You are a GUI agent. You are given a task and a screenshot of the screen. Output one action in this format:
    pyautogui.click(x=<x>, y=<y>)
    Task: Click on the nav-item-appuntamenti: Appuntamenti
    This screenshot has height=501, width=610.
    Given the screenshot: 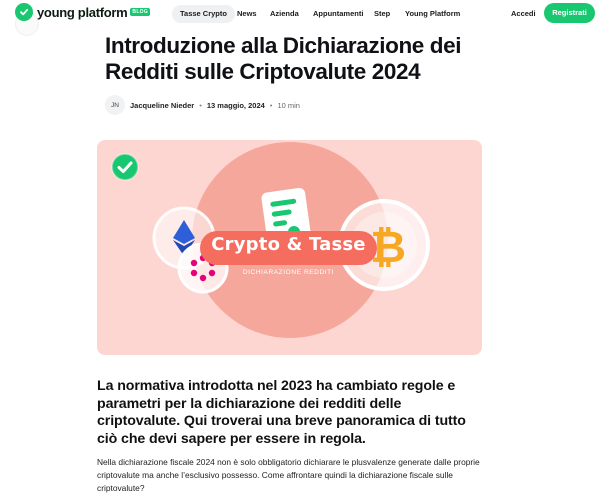 What is the action you would take?
    pyautogui.click(x=338, y=14)
    